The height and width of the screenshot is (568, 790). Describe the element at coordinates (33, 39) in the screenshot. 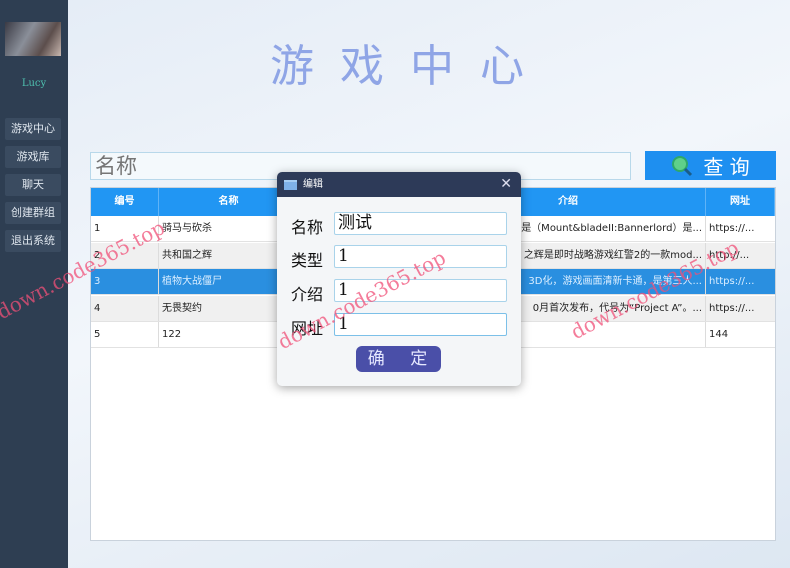

I see `avatar` at that location.